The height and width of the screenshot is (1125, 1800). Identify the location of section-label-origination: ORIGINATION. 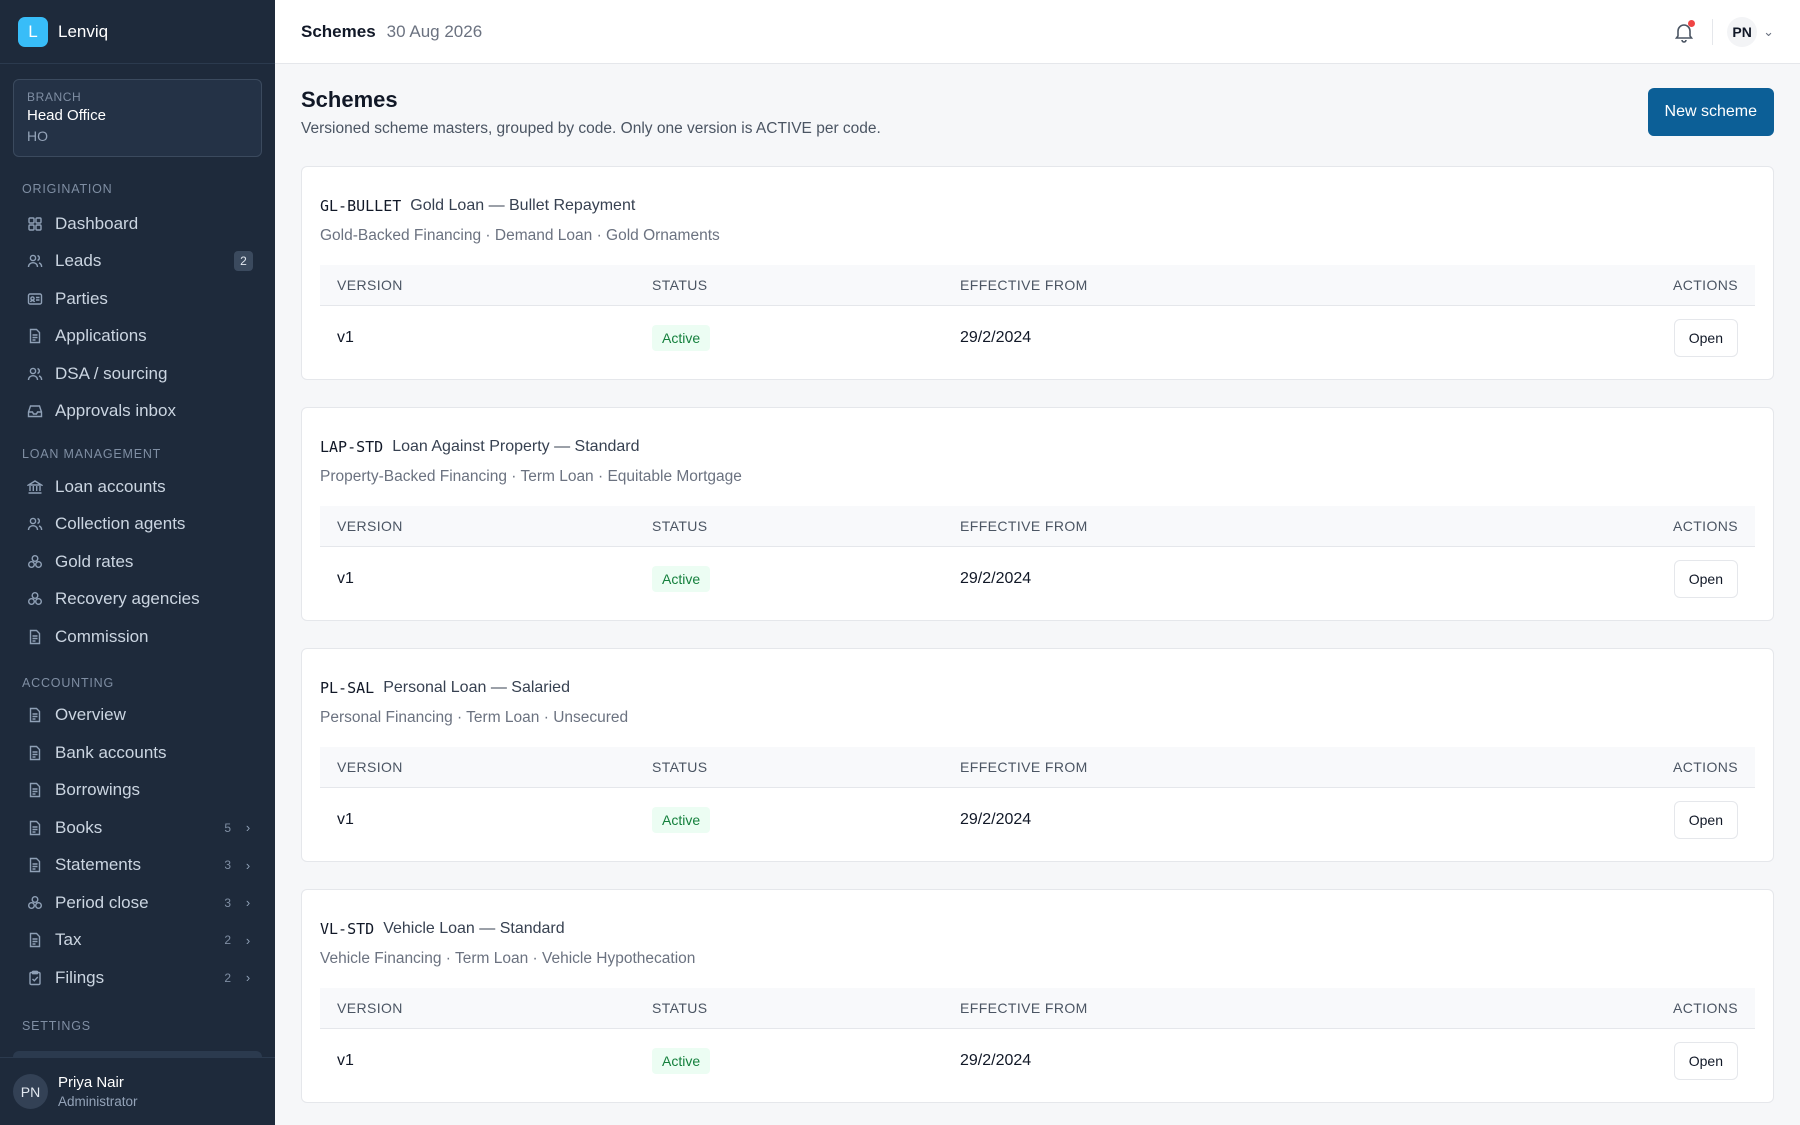
(67, 189).